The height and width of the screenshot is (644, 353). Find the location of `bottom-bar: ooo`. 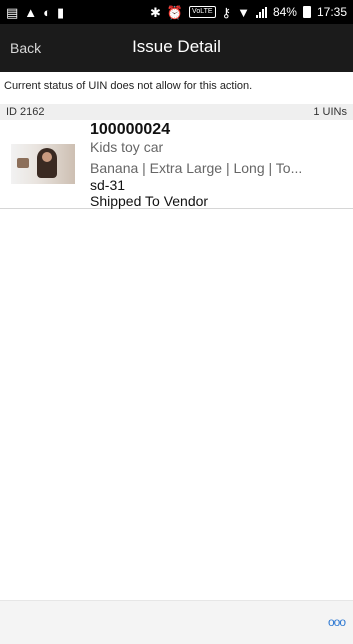

bottom-bar: ooo is located at coordinates (176, 622).